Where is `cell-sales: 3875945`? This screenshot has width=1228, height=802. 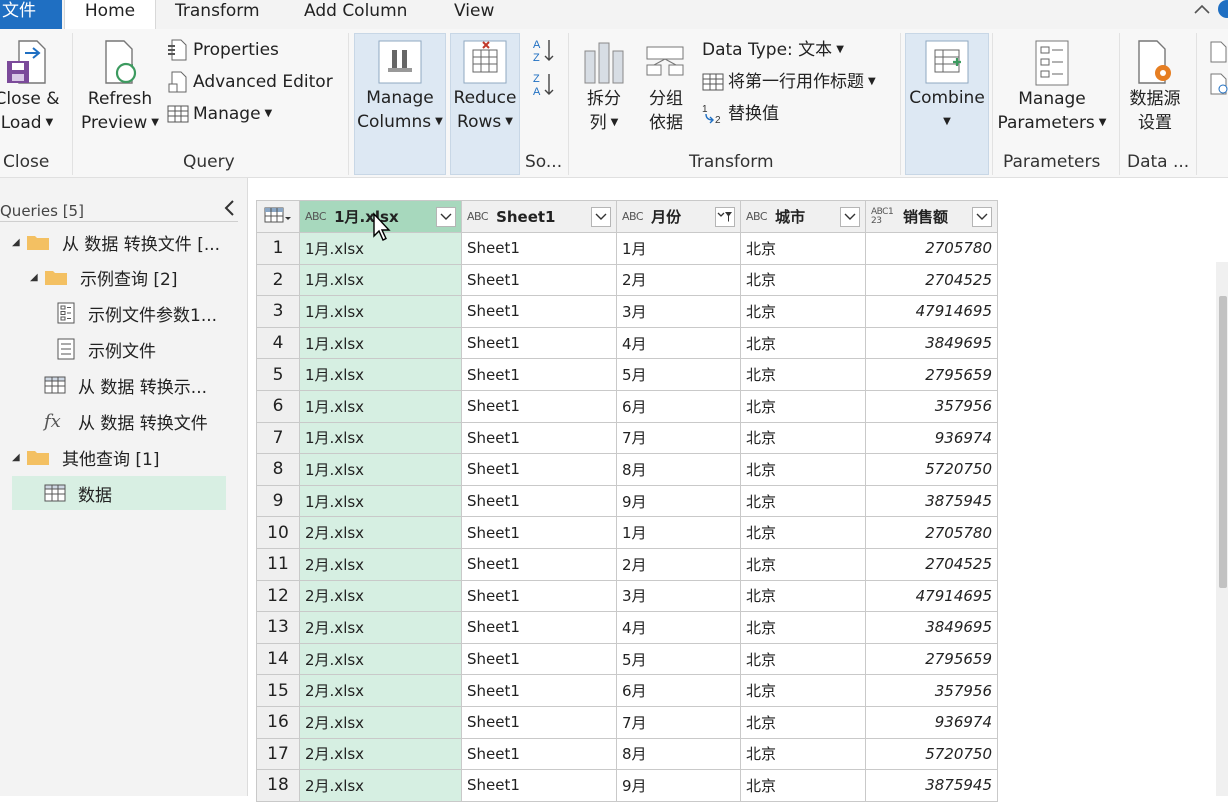
cell-sales: 3875945 is located at coordinates (931, 501).